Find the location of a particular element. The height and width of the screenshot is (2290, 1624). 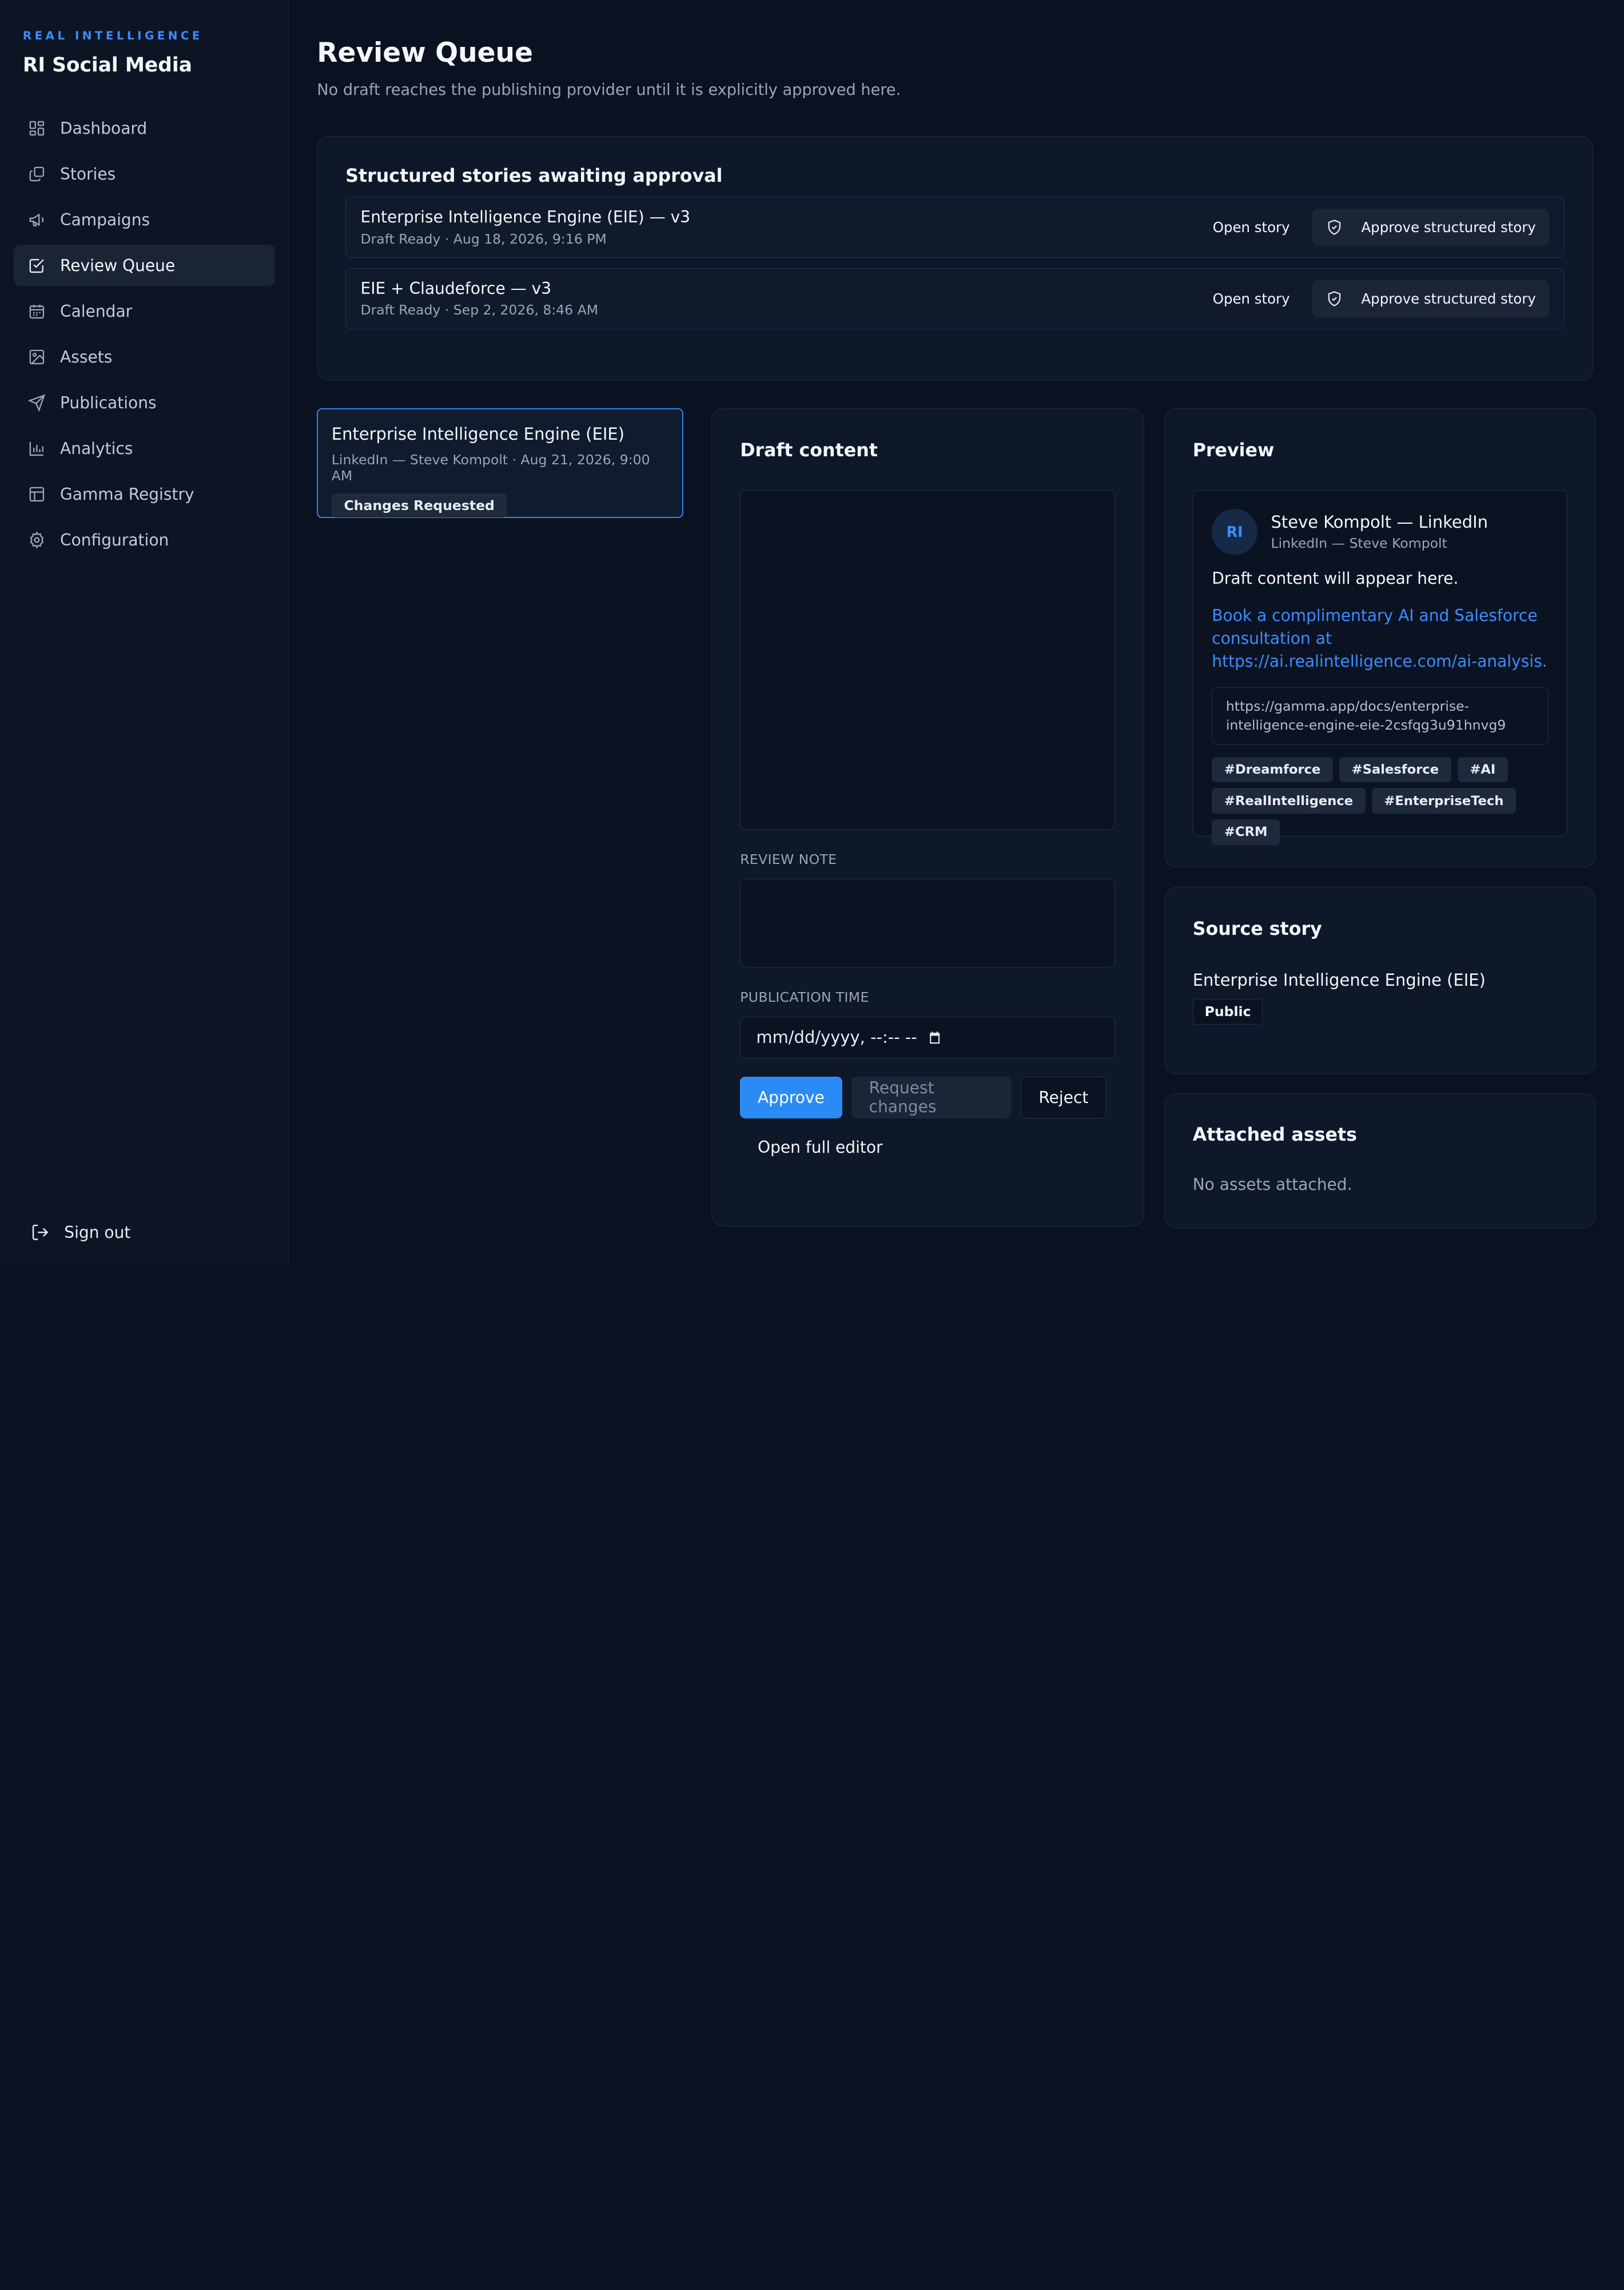

story-name: EIE + Claudeforce — v3 is located at coordinates (456, 288).